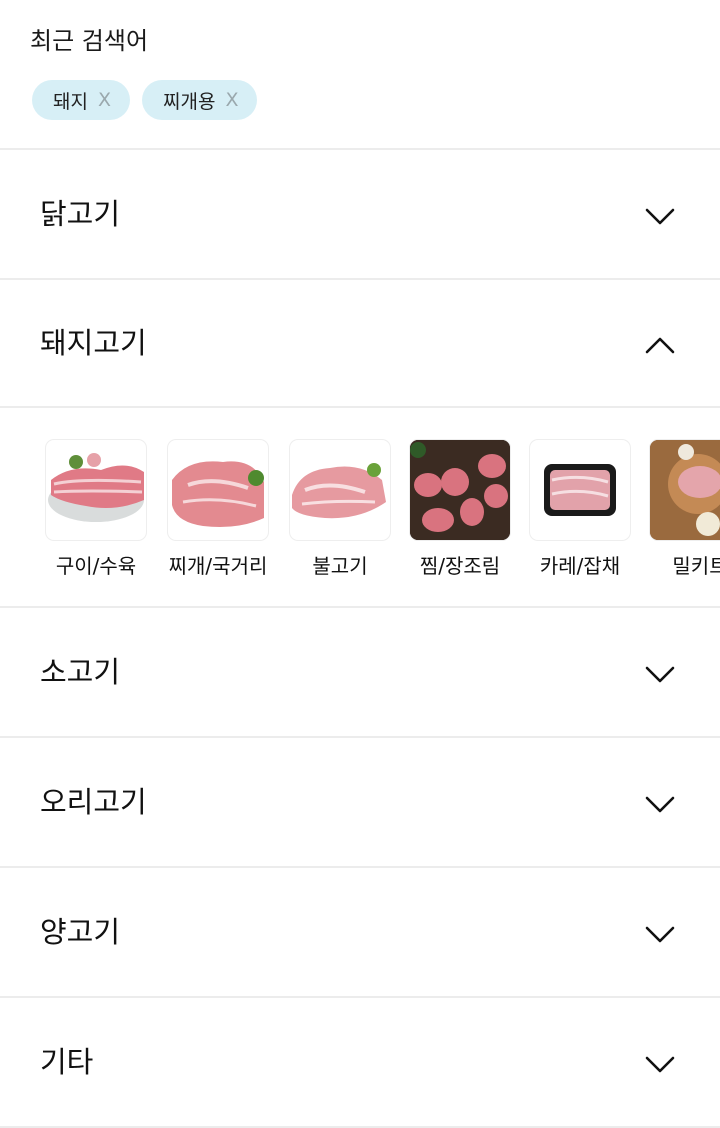  Describe the element at coordinates (93, 343) in the screenshot. I see `category-label: 돼지고기` at that location.